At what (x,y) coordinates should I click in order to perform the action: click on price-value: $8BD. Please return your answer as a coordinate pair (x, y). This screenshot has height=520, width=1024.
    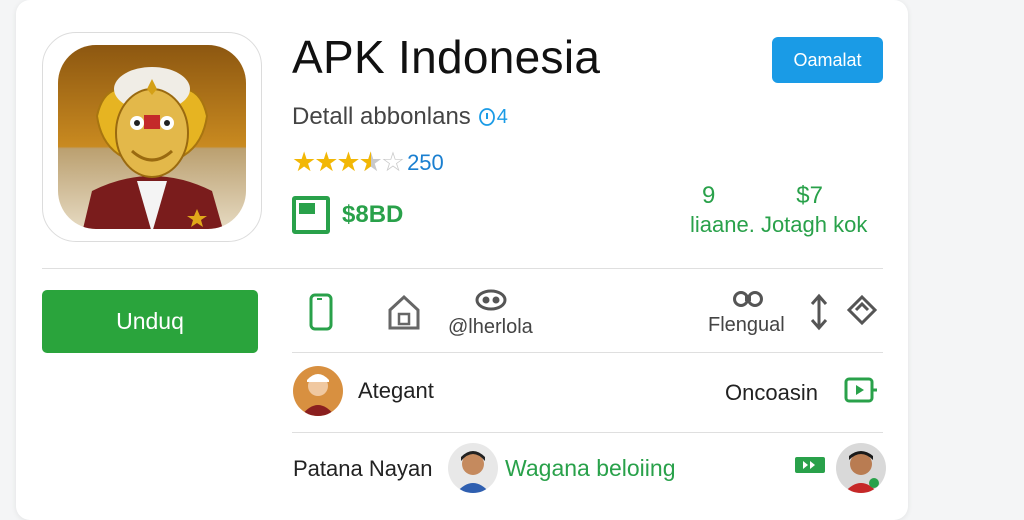
    Looking at the image, I should click on (373, 214).